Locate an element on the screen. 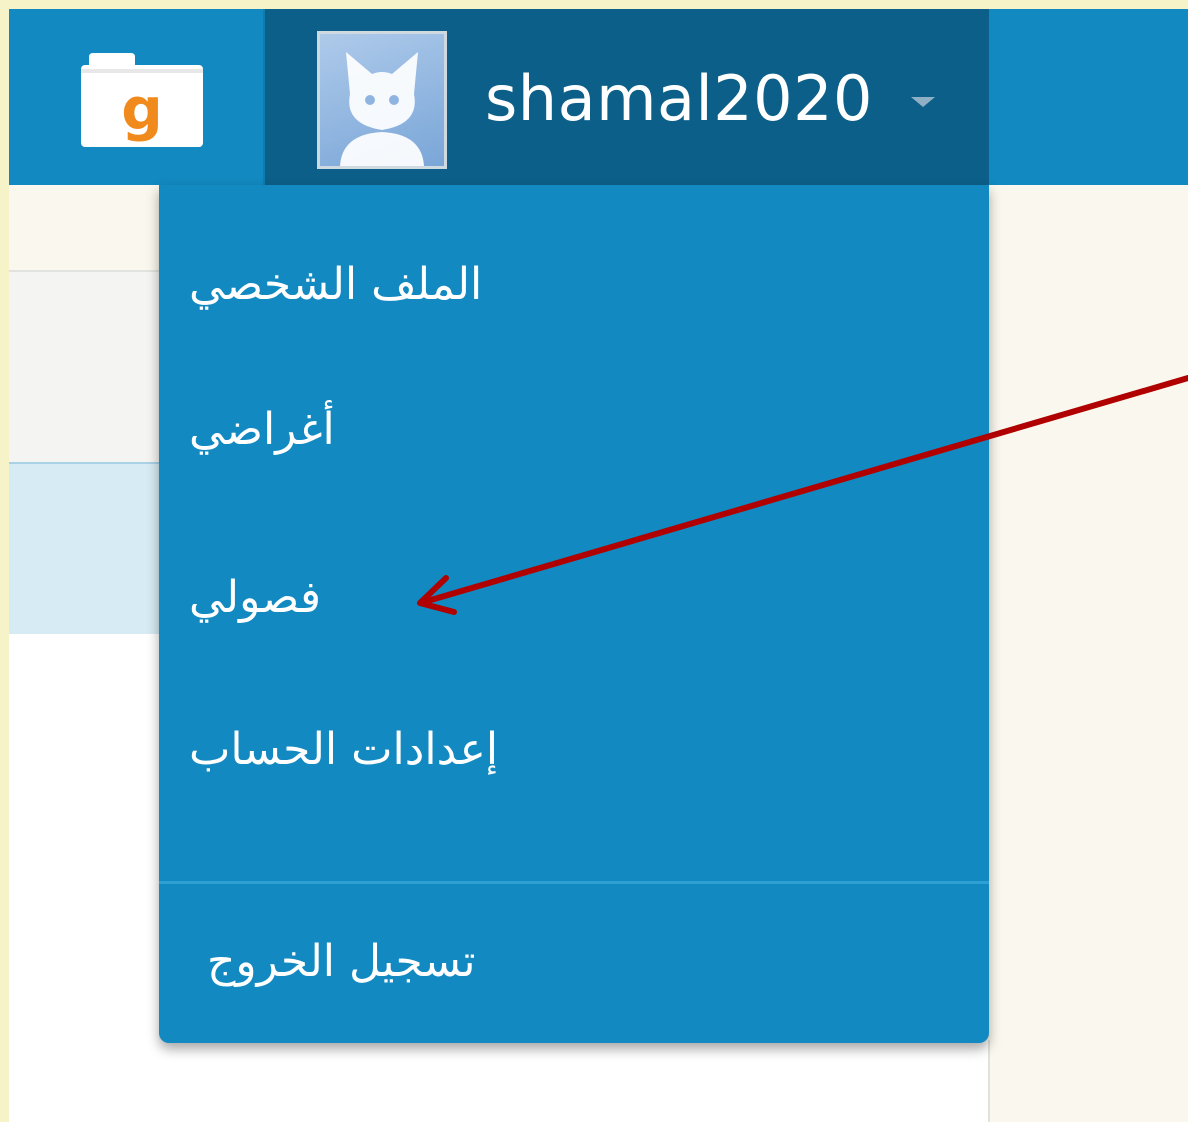  menu-item-profile: الملف الشخصي is located at coordinates (335, 285).